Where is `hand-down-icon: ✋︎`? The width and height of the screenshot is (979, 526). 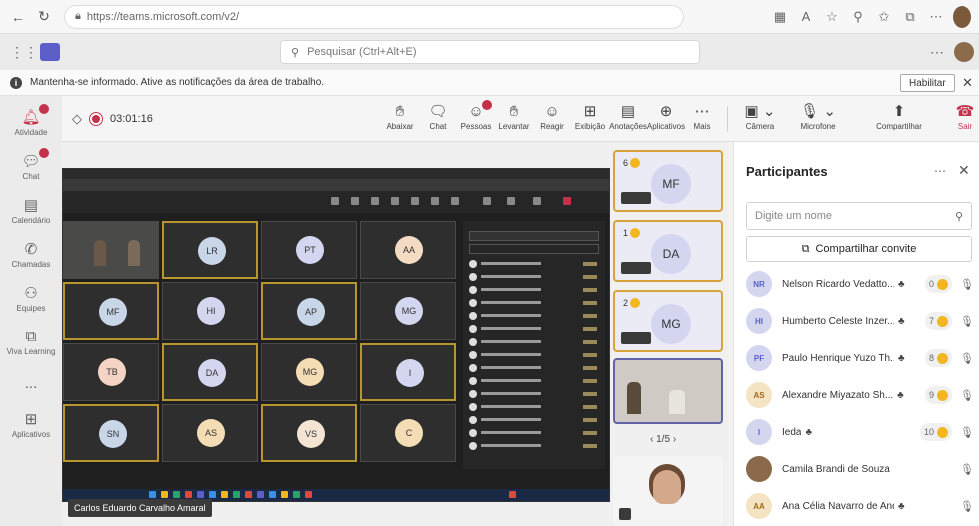 hand-down-icon: ✋︎ is located at coordinates (400, 111).